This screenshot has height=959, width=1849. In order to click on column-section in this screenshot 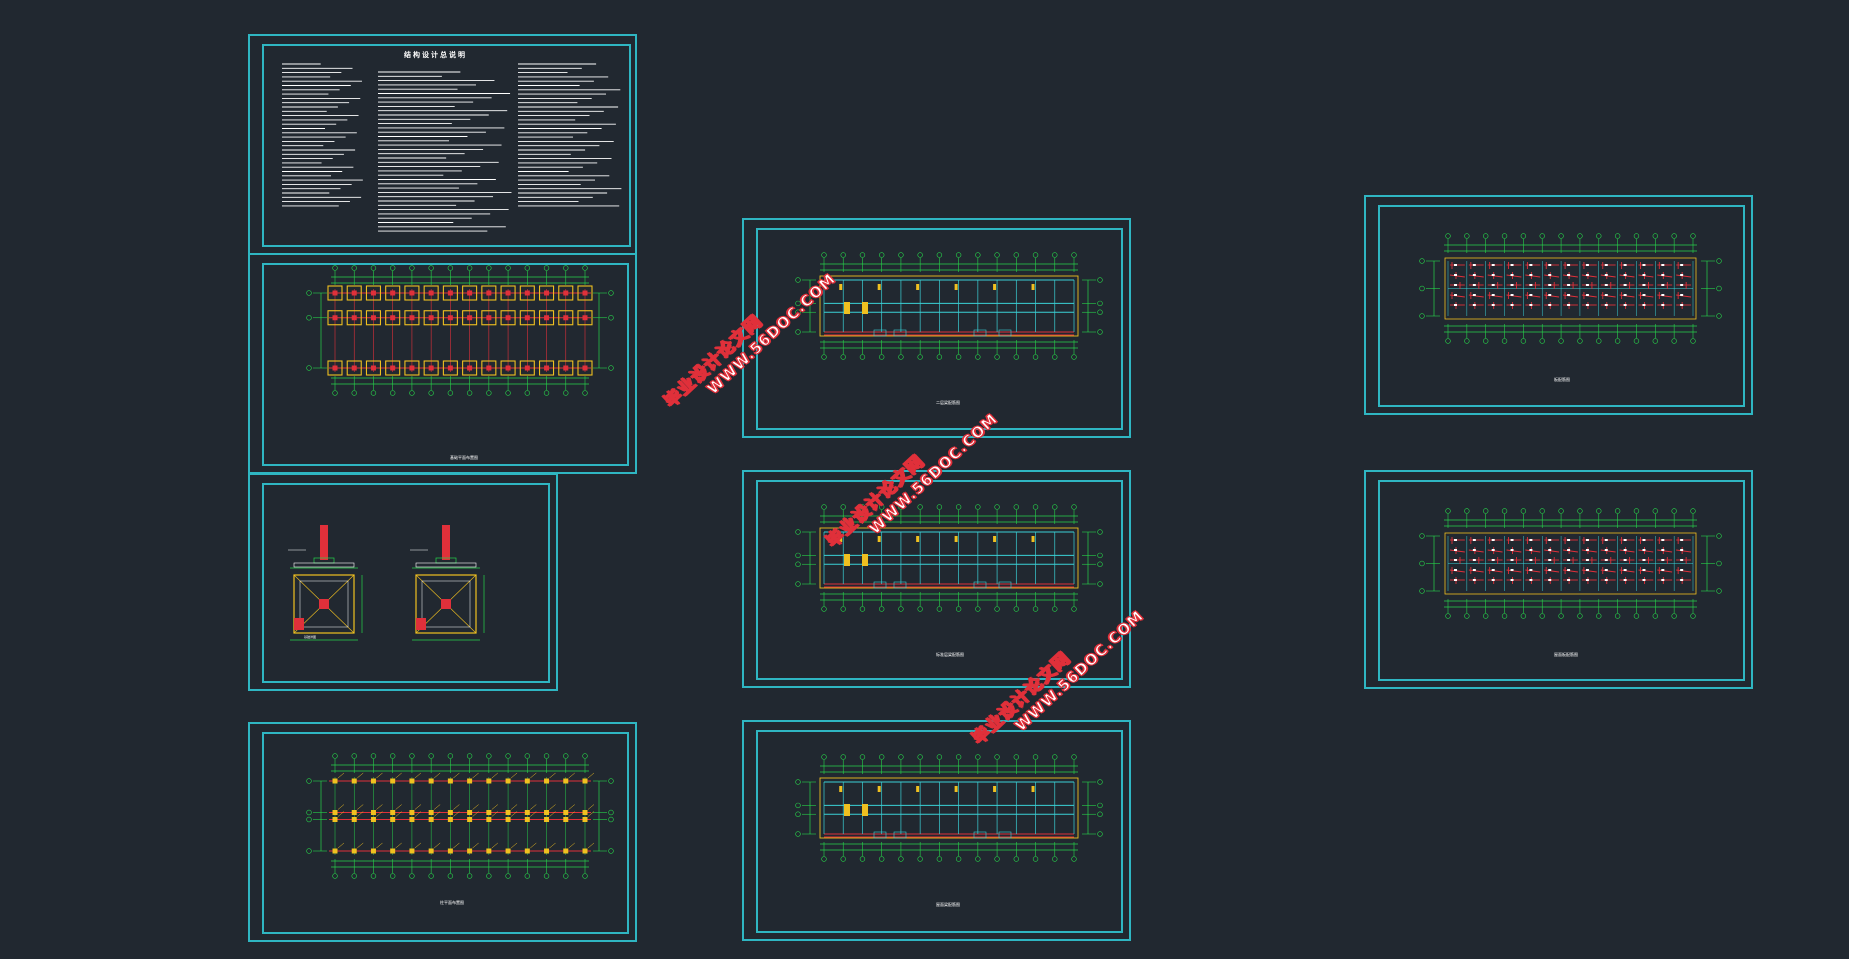, I will do `click(446, 542)`.